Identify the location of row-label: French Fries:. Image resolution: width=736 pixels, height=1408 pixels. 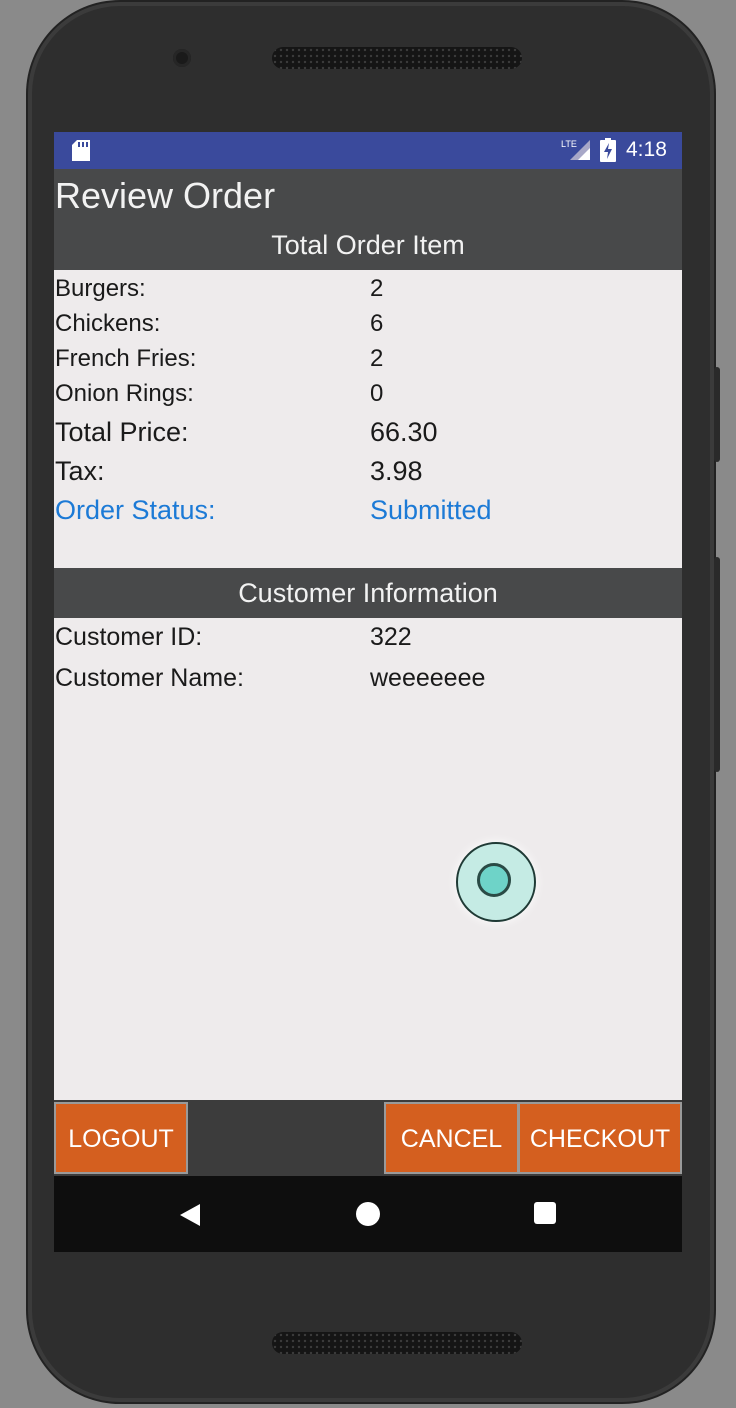
(126, 358).